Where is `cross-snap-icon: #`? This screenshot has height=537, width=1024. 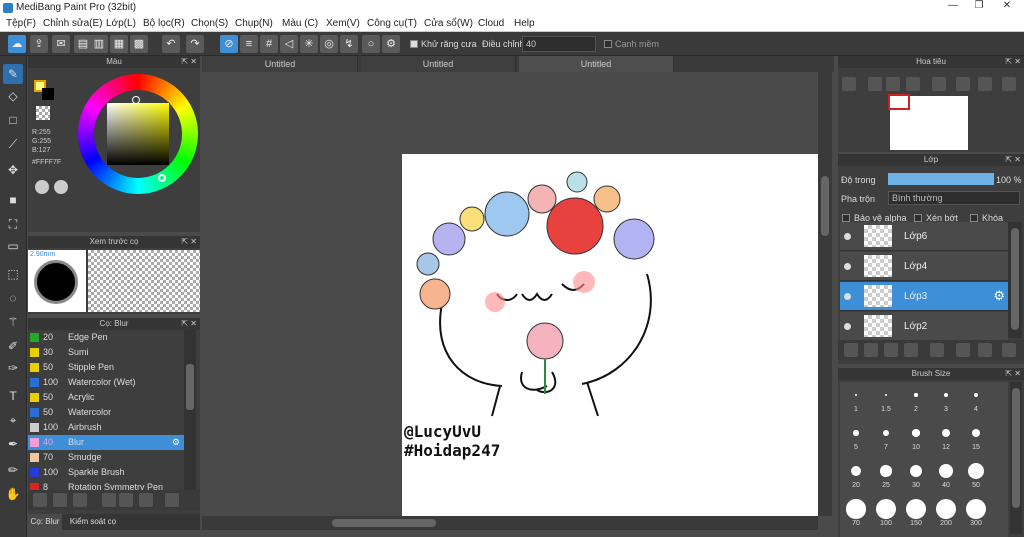
cross-snap-icon: # is located at coordinates (269, 44).